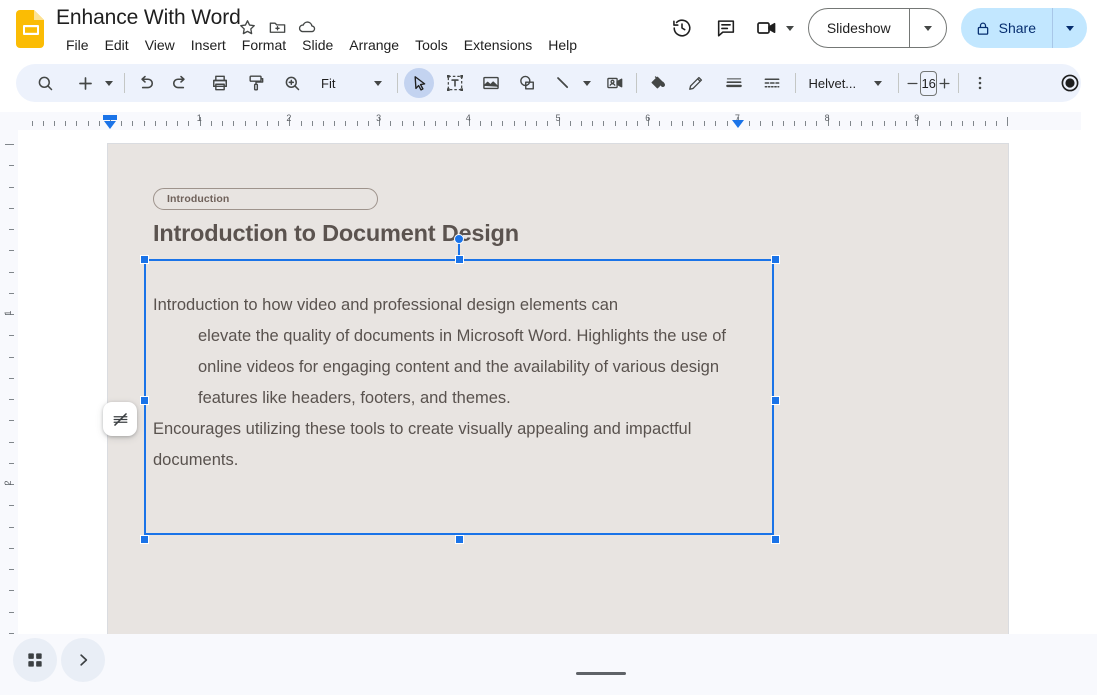  What do you see at coordinates (587, 83) in the screenshot?
I see `line-dropdown-icon` at bounding box center [587, 83].